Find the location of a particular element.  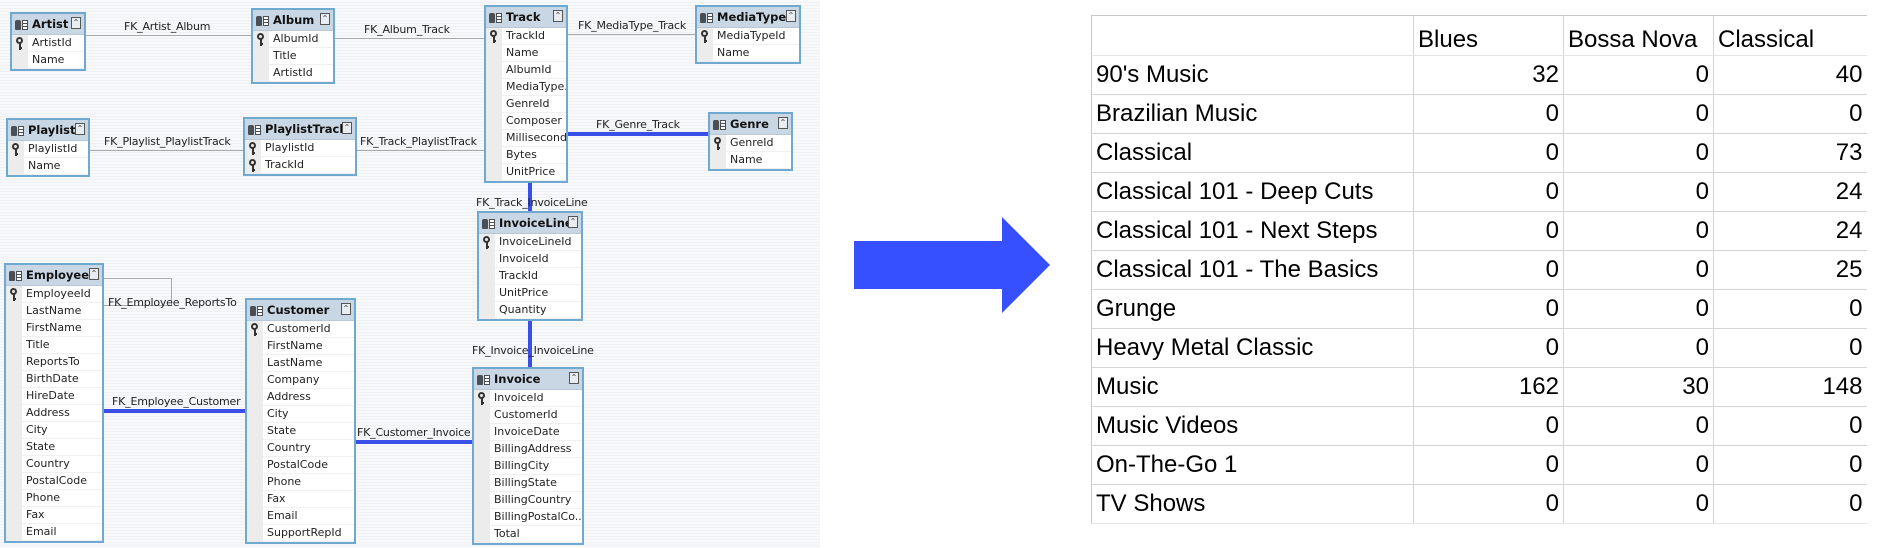

table-column-row: Milliseconds is located at coordinates (526, 138).